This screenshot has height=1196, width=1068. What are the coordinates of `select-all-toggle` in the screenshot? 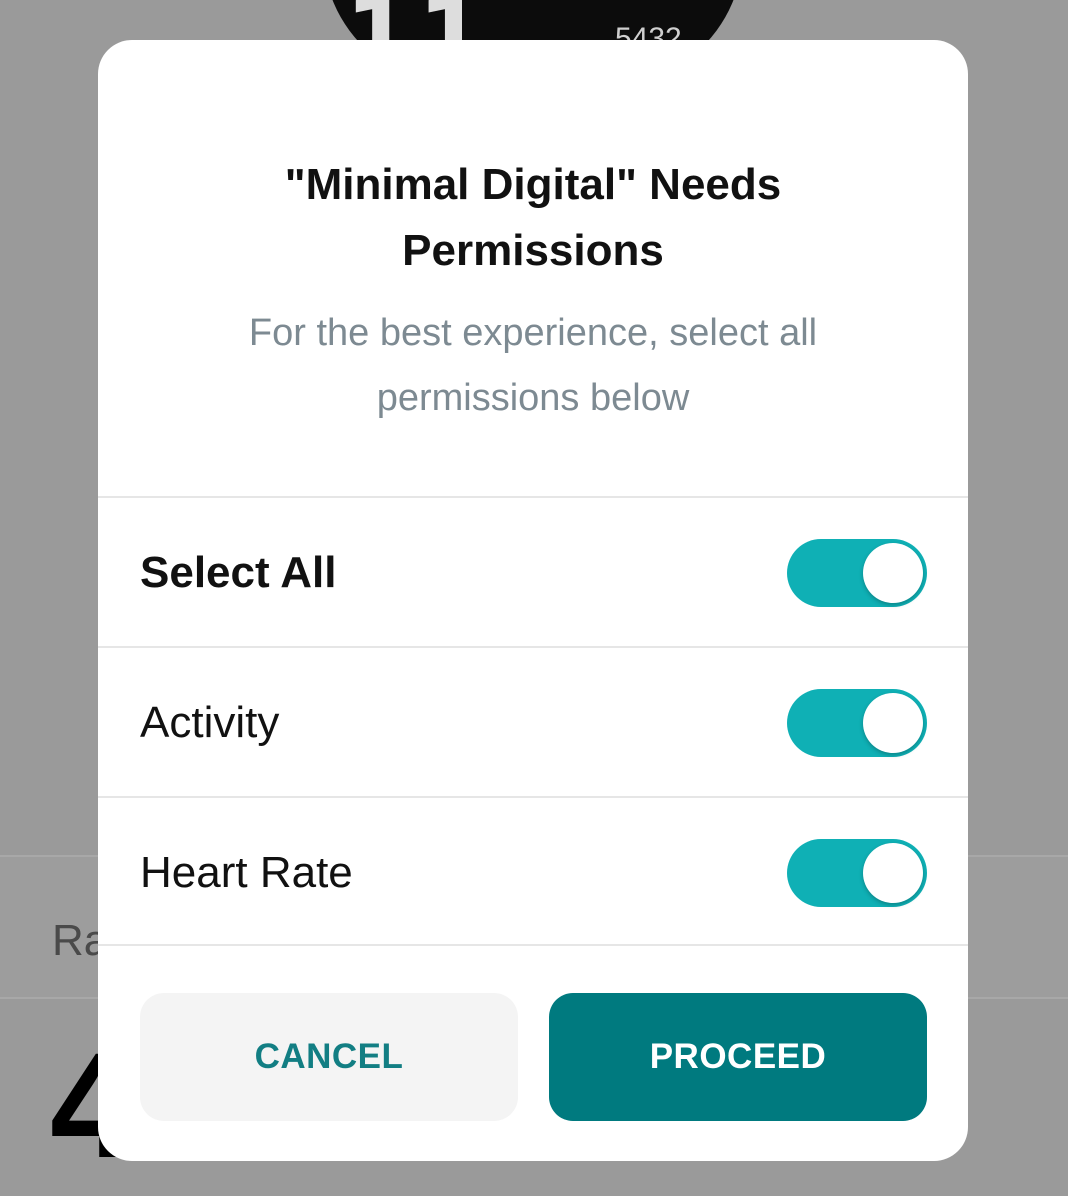 It's located at (857, 573).